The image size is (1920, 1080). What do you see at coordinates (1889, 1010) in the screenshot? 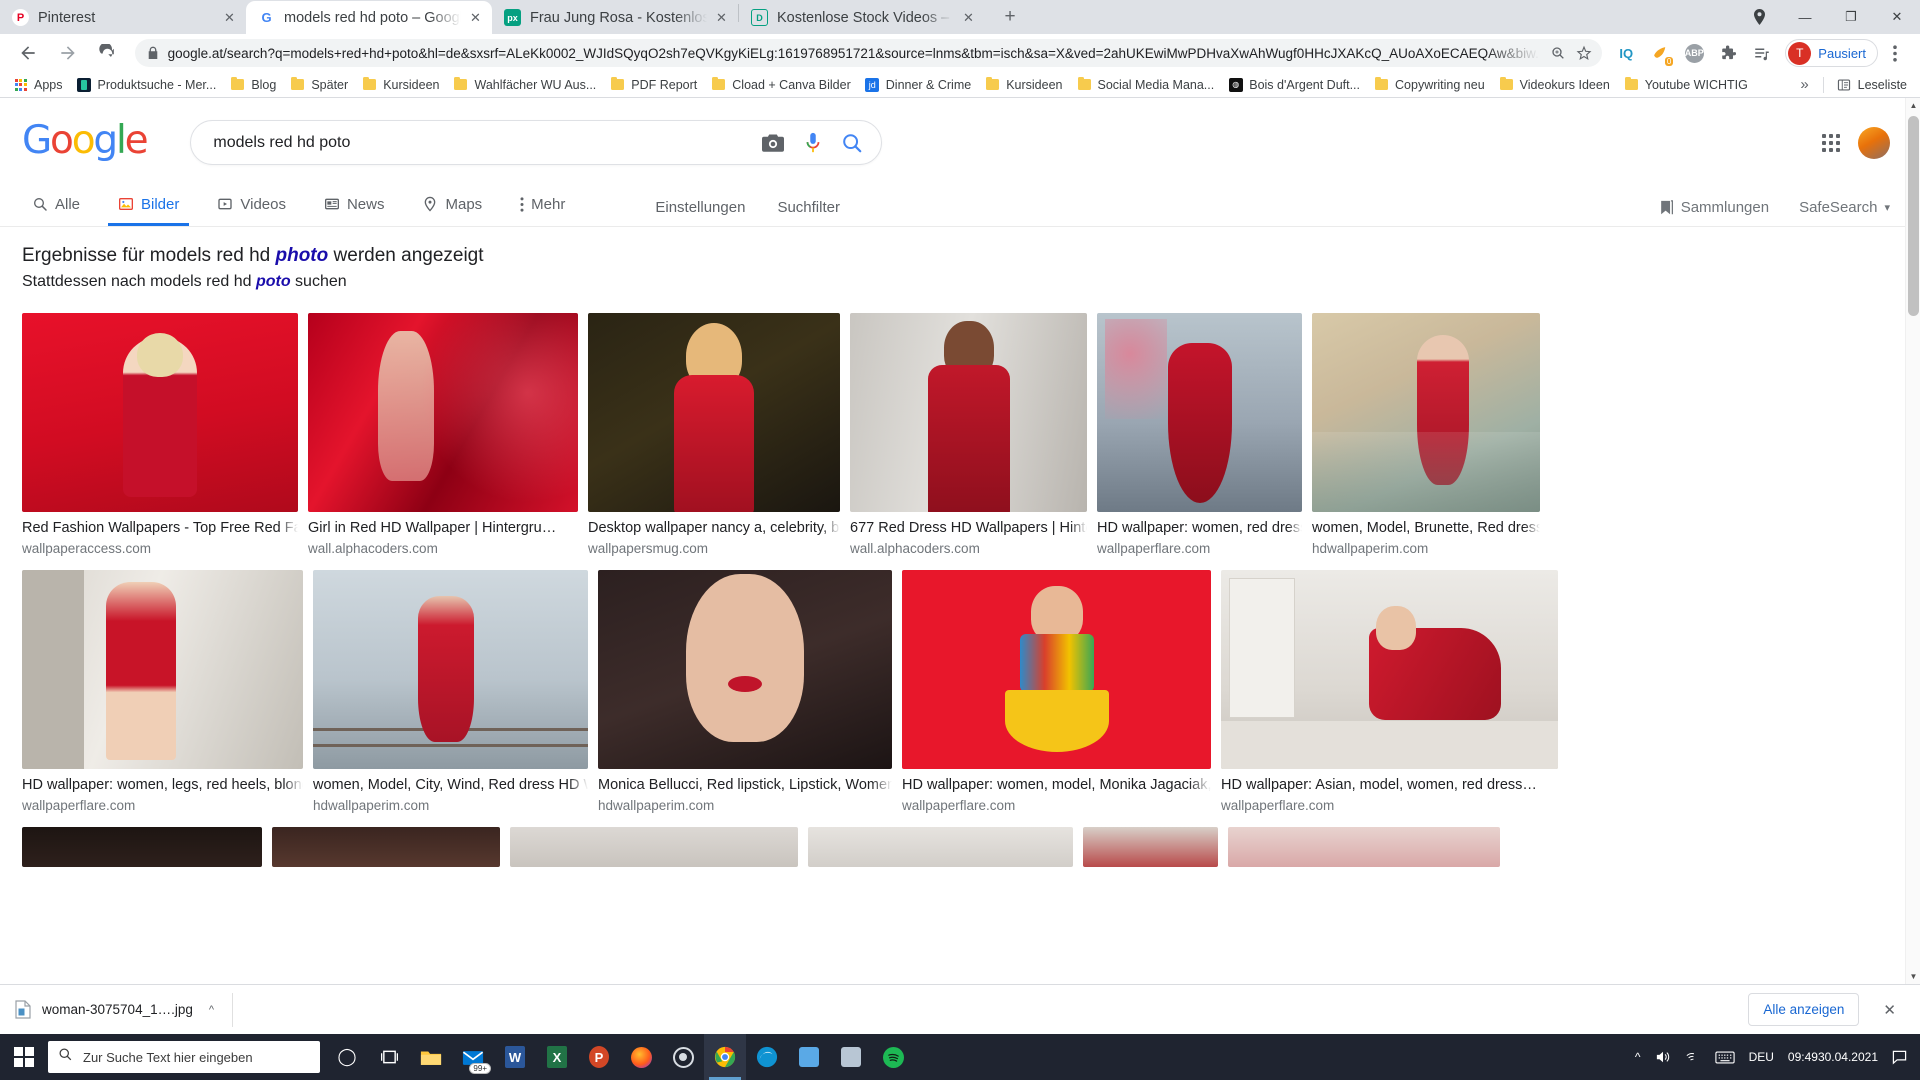
I see `close-downloads-bar-button: ✕` at bounding box center [1889, 1010].